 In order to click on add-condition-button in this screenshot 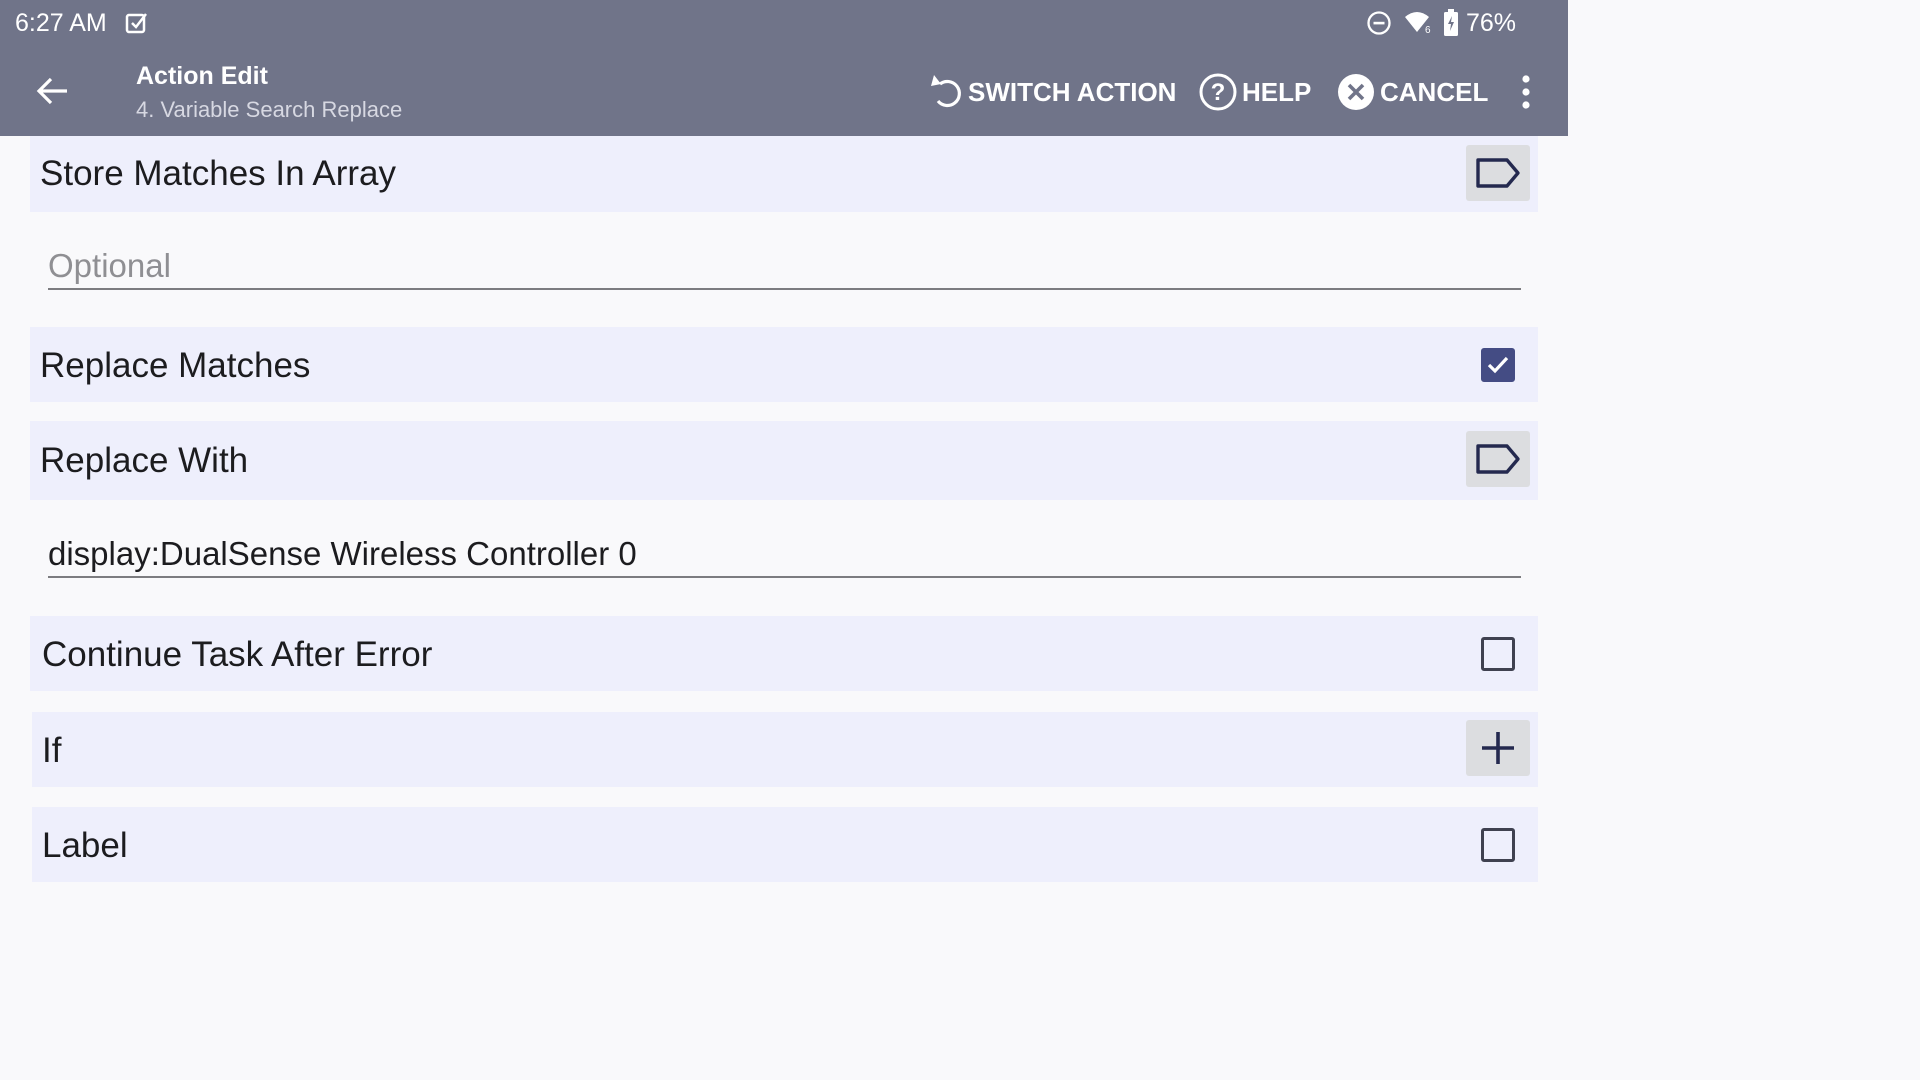, I will do `click(1498, 748)`.